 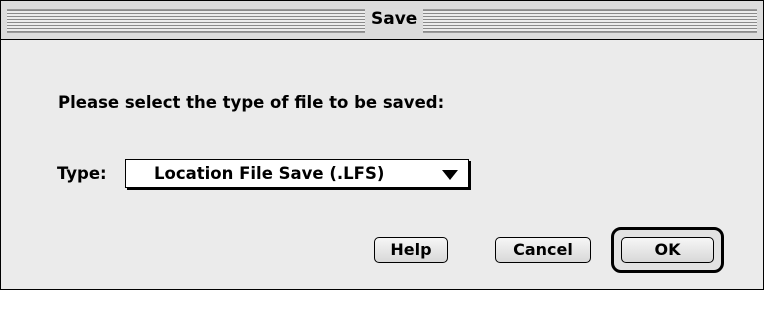 What do you see at coordinates (411, 250) in the screenshot?
I see `help-button: Help` at bounding box center [411, 250].